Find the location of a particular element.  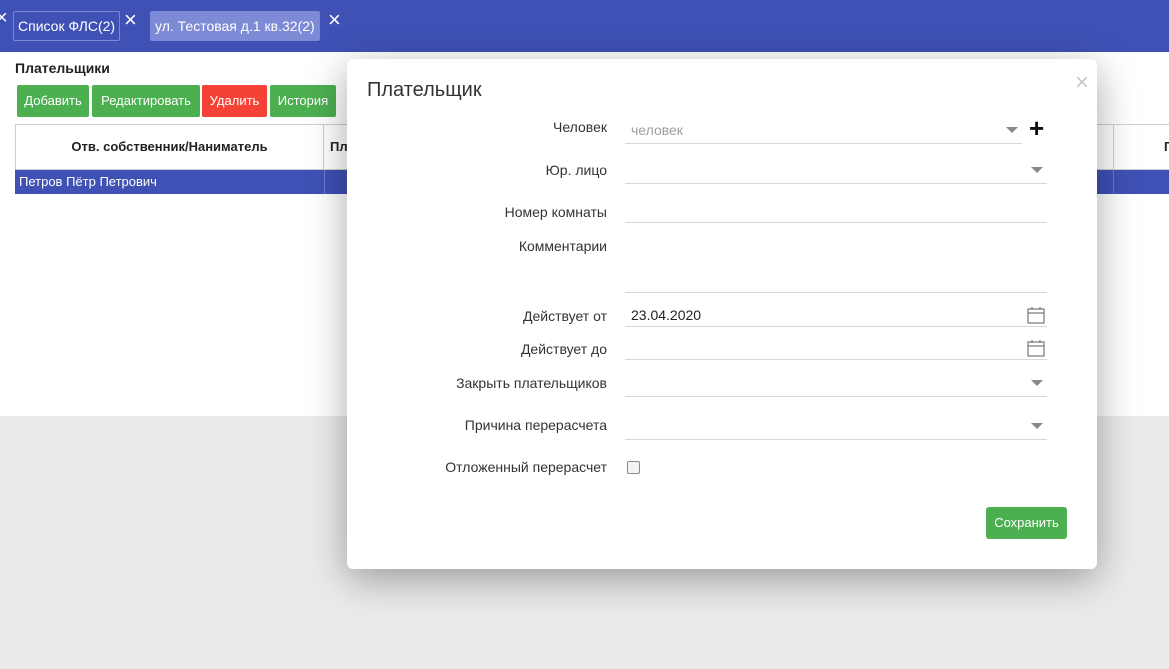

deferred-recalc-checkbox is located at coordinates (633, 467).